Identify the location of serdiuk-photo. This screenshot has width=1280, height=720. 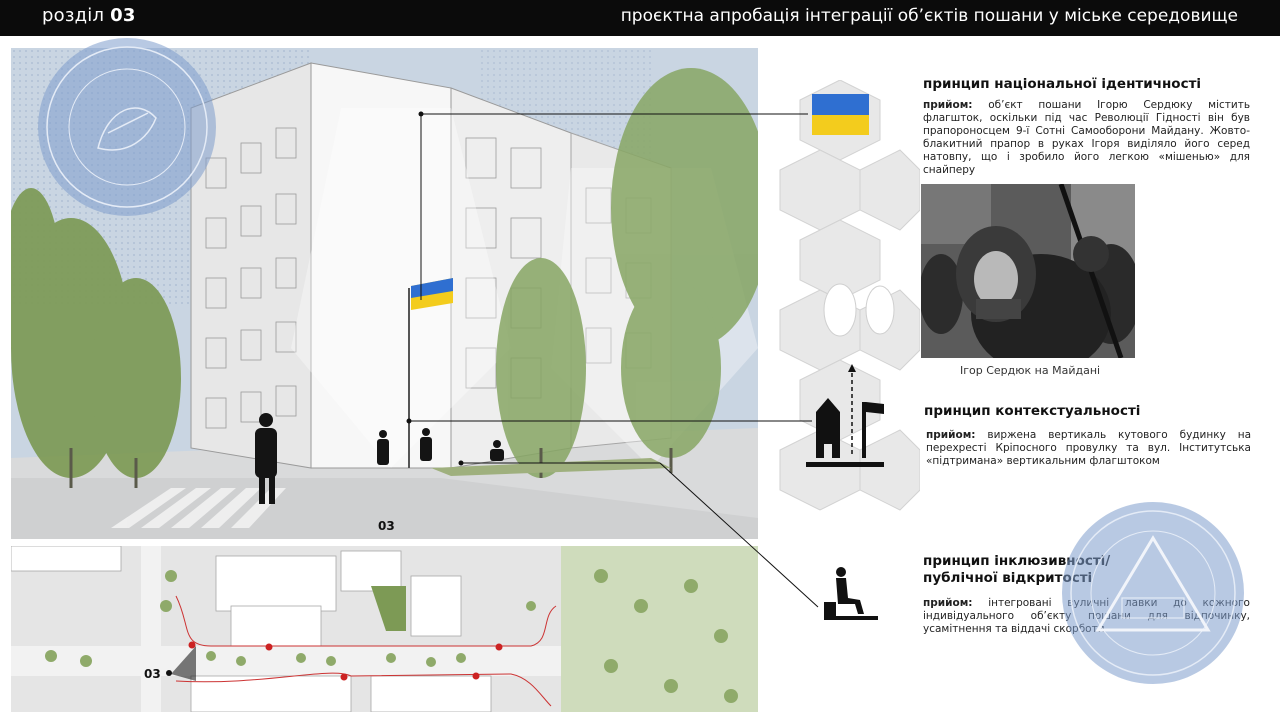
(1028, 271).